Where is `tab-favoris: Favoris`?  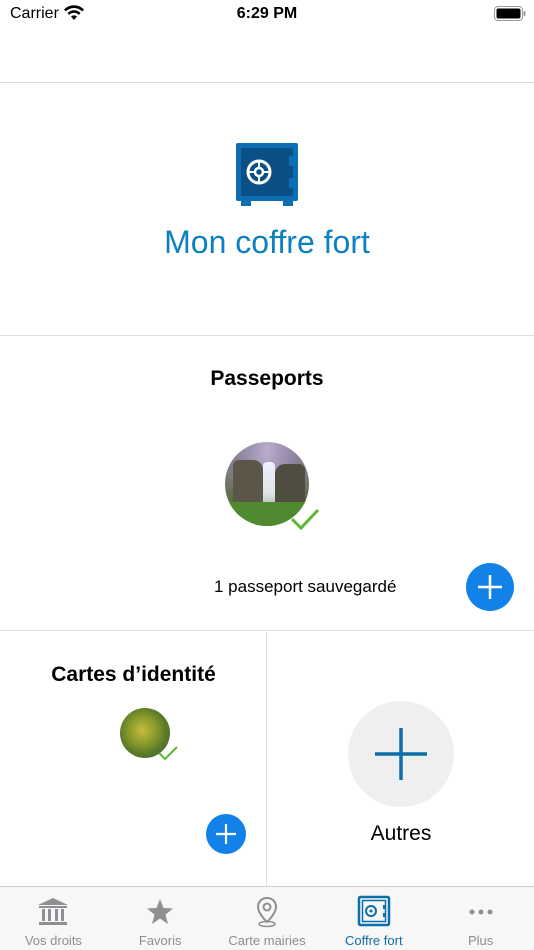
tab-favoris: Favoris is located at coordinates (160, 918).